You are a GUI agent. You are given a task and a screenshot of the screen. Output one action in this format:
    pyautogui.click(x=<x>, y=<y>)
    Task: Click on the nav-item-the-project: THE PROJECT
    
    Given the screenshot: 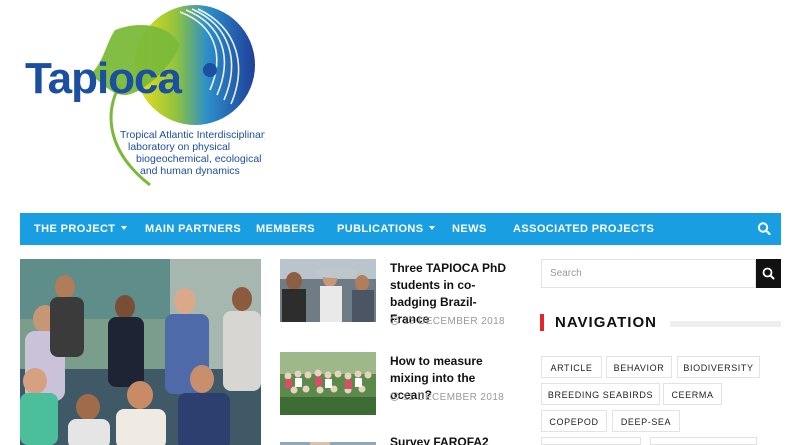 What is the action you would take?
    pyautogui.click(x=81, y=229)
    